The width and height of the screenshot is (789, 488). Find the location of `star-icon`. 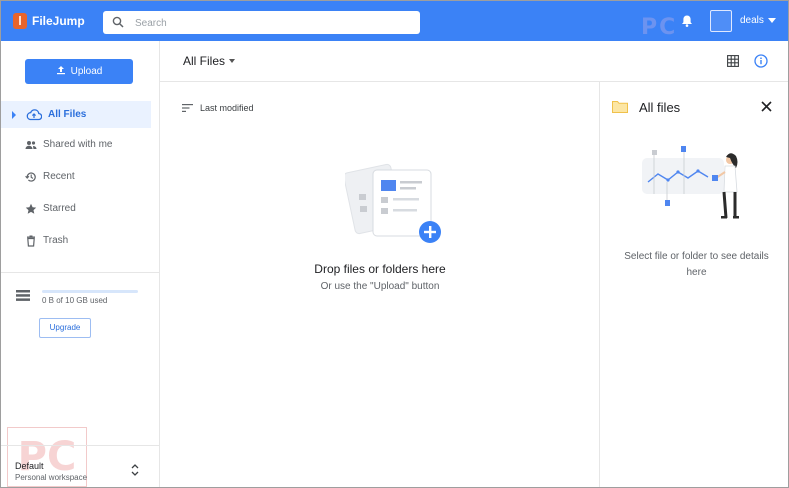

star-icon is located at coordinates (31, 208).